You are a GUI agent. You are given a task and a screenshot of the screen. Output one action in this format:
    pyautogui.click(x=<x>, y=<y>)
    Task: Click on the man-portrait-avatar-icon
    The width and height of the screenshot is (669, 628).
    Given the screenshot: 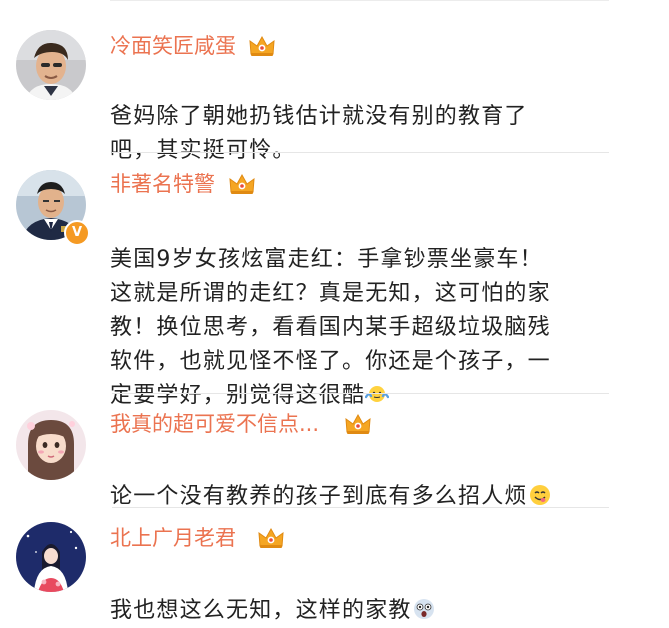 What is the action you would take?
    pyautogui.click(x=51, y=65)
    